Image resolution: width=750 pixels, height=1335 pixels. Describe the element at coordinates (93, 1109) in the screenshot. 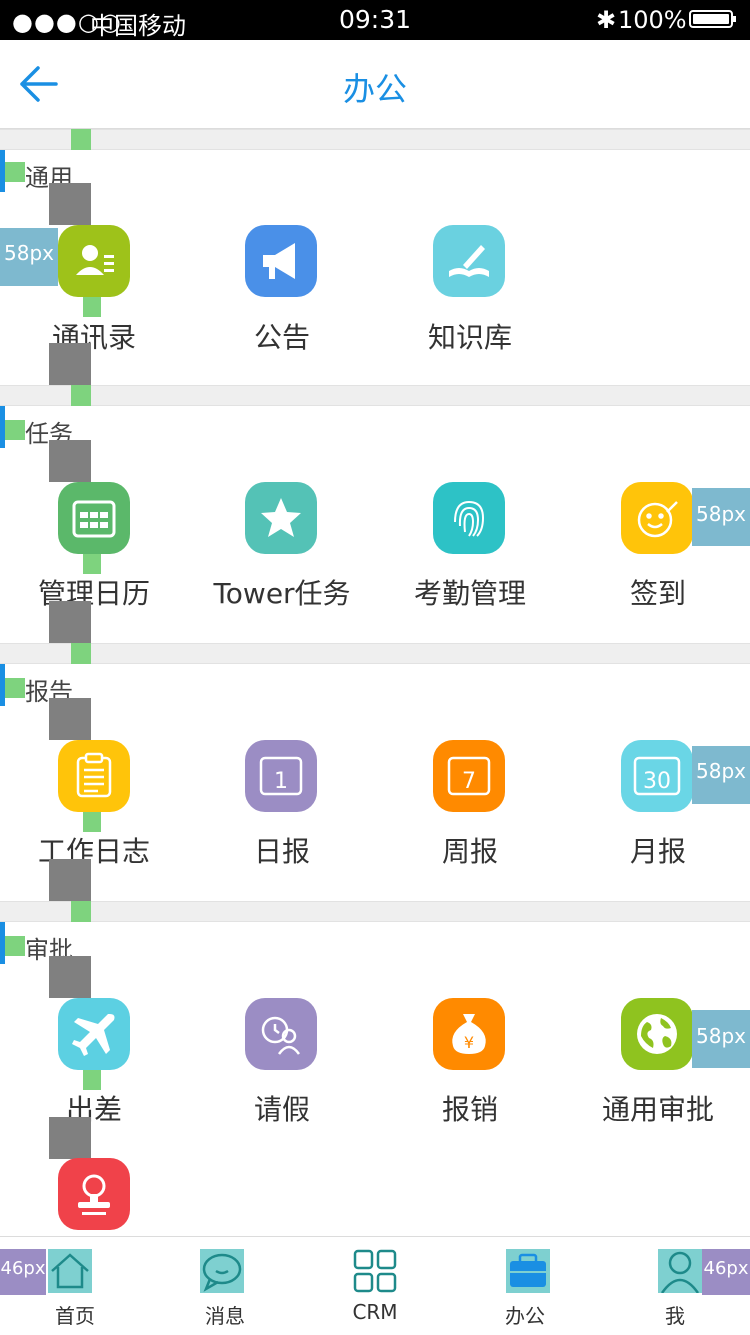

I see `app-label: 出差` at that location.